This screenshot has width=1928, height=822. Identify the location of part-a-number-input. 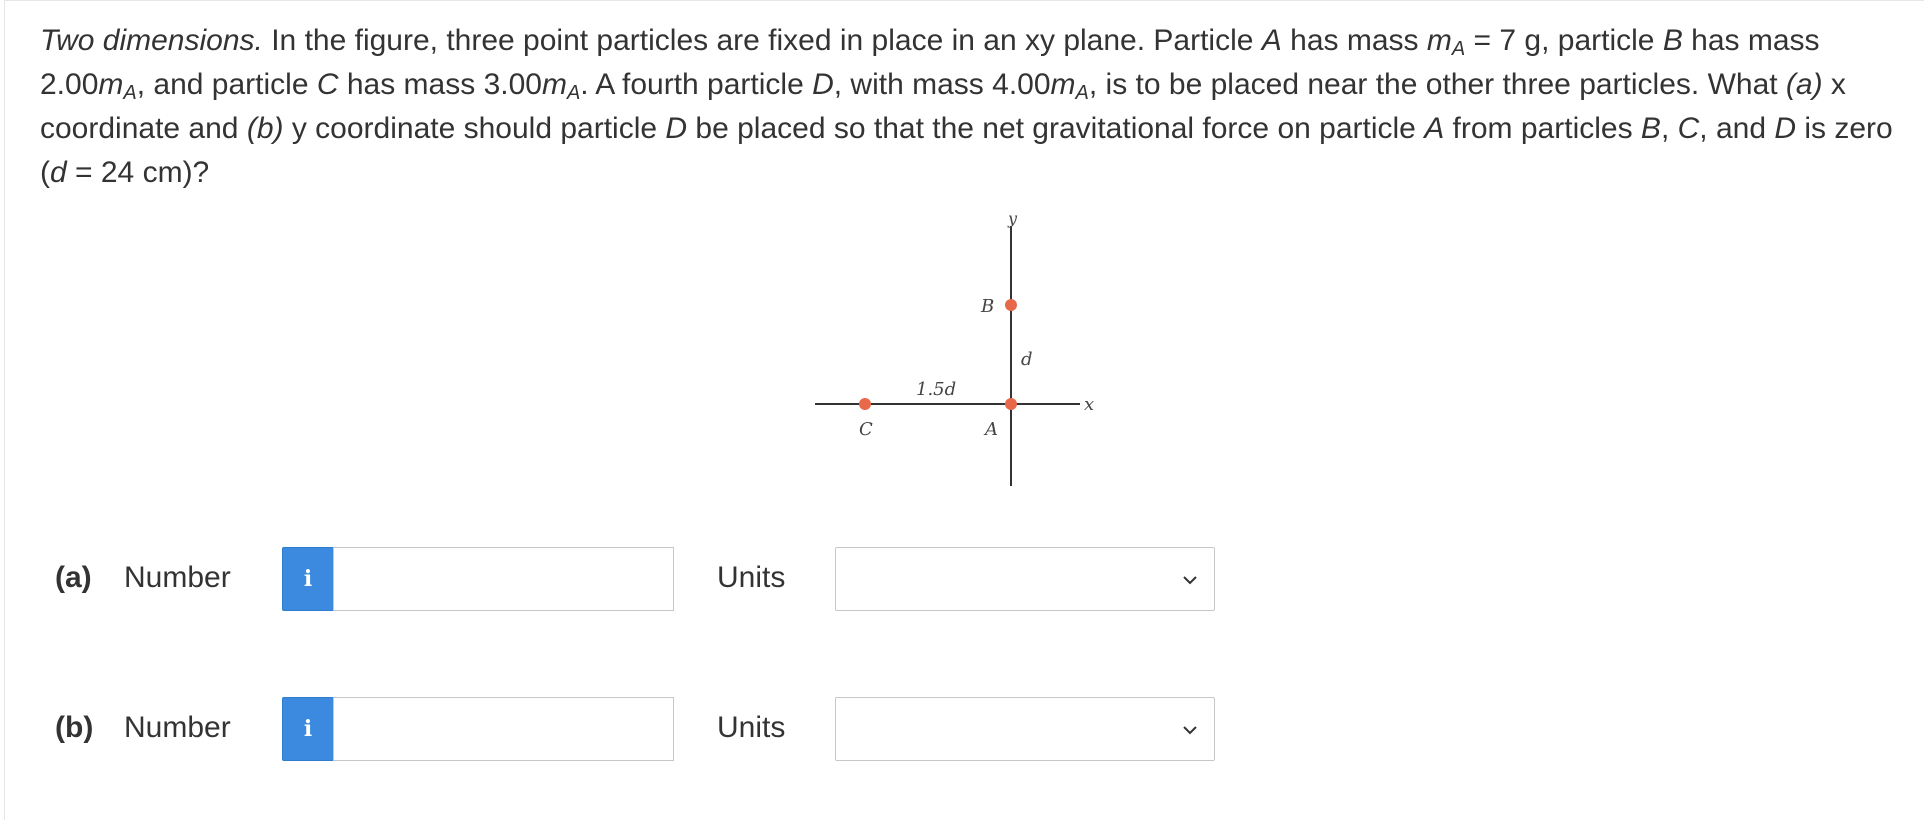
(503, 579).